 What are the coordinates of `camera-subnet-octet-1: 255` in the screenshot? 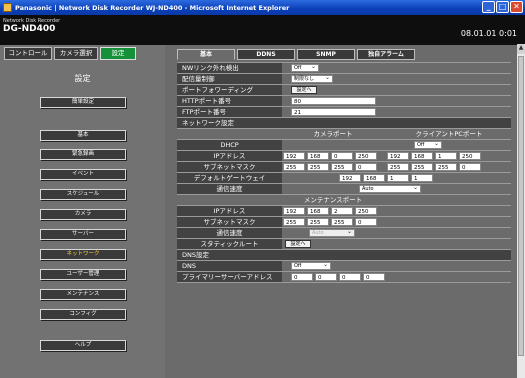 It's located at (294, 167).